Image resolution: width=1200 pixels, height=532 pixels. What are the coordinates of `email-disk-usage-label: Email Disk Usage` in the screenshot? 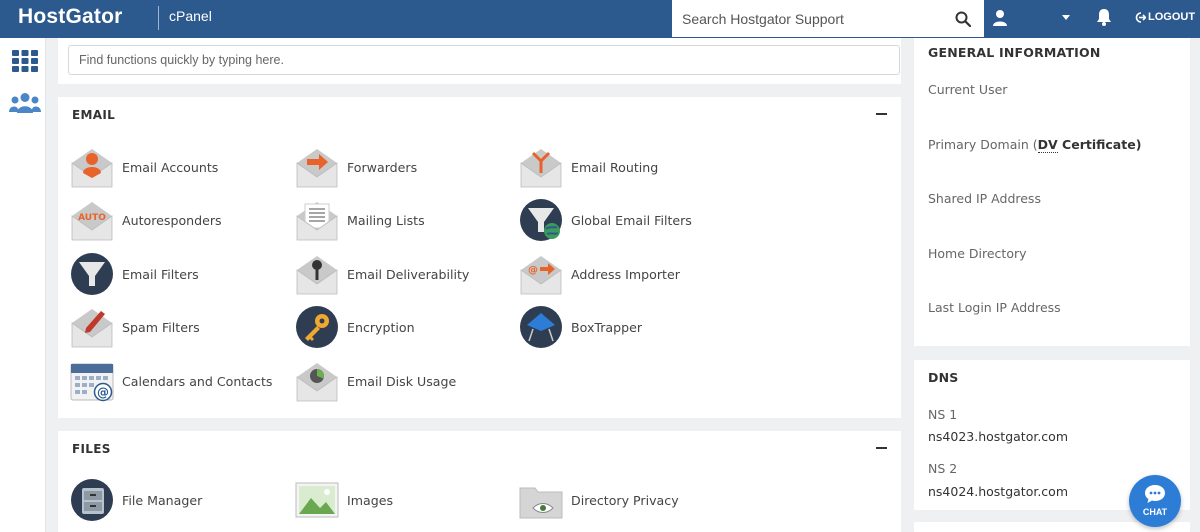 It's located at (402, 381).